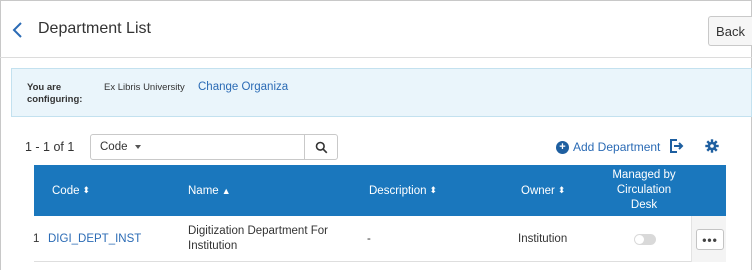  Describe the element at coordinates (617, 147) in the screenshot. I see `add-department-label: Add Department` at that location.